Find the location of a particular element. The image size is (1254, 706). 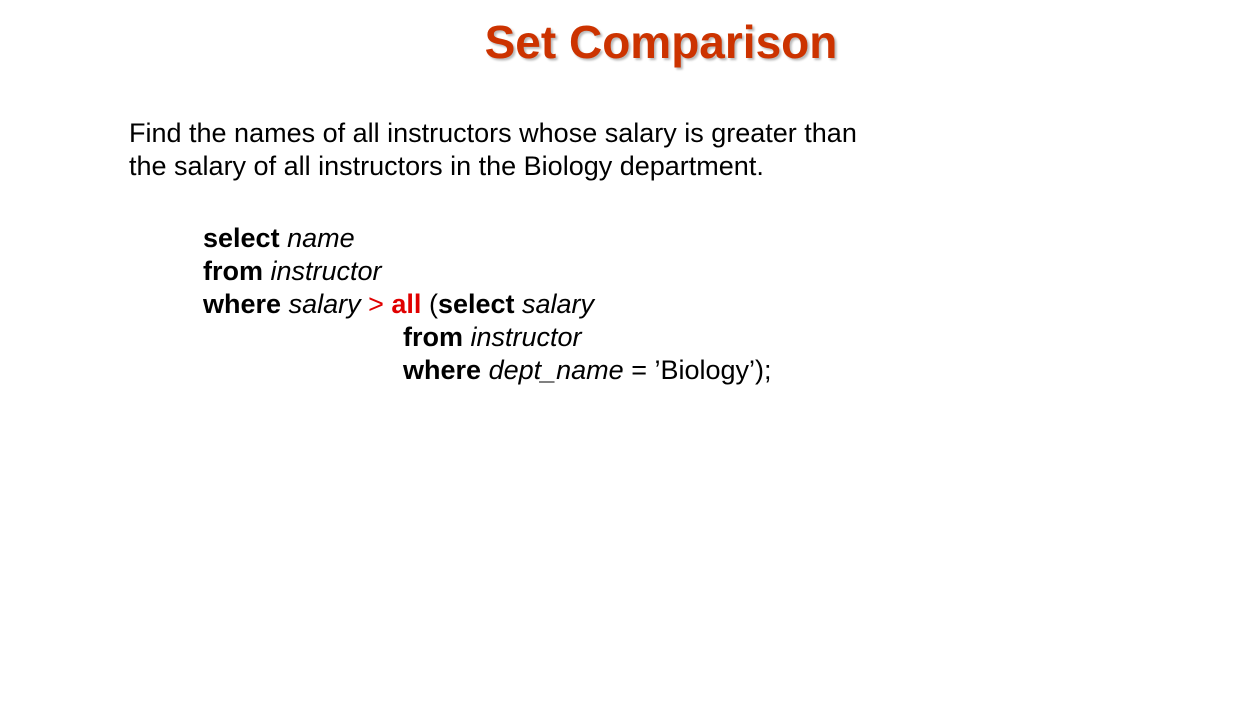

identifier-dept-name: dept_name is located at coordinates (556, 370).